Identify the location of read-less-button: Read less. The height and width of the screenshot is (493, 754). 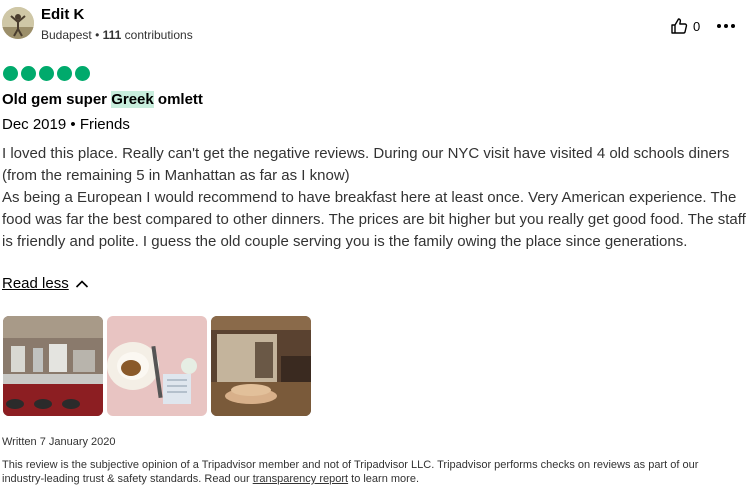
(45, 283).